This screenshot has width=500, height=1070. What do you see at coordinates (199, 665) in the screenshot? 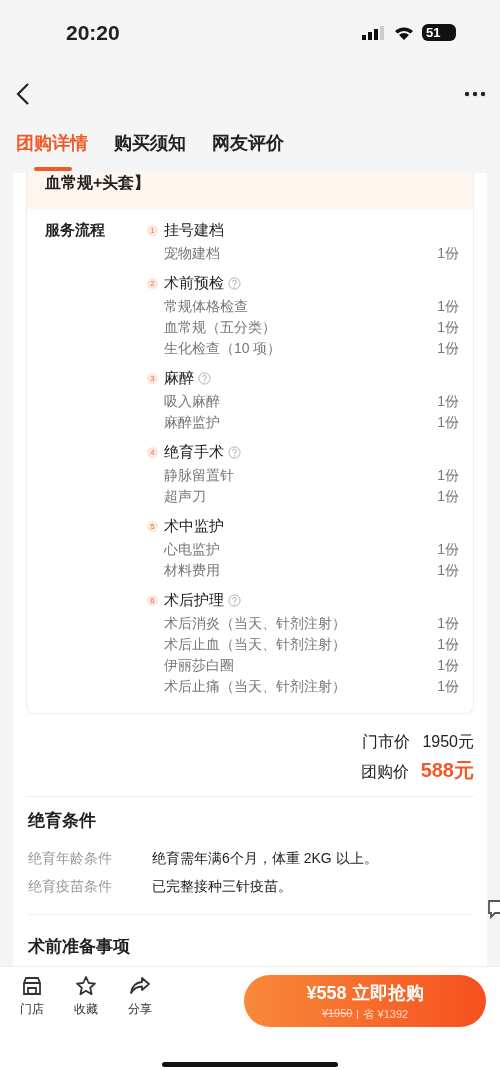
I see `service-item: 伊丽莎白圈` at bounding box center [199, 665].